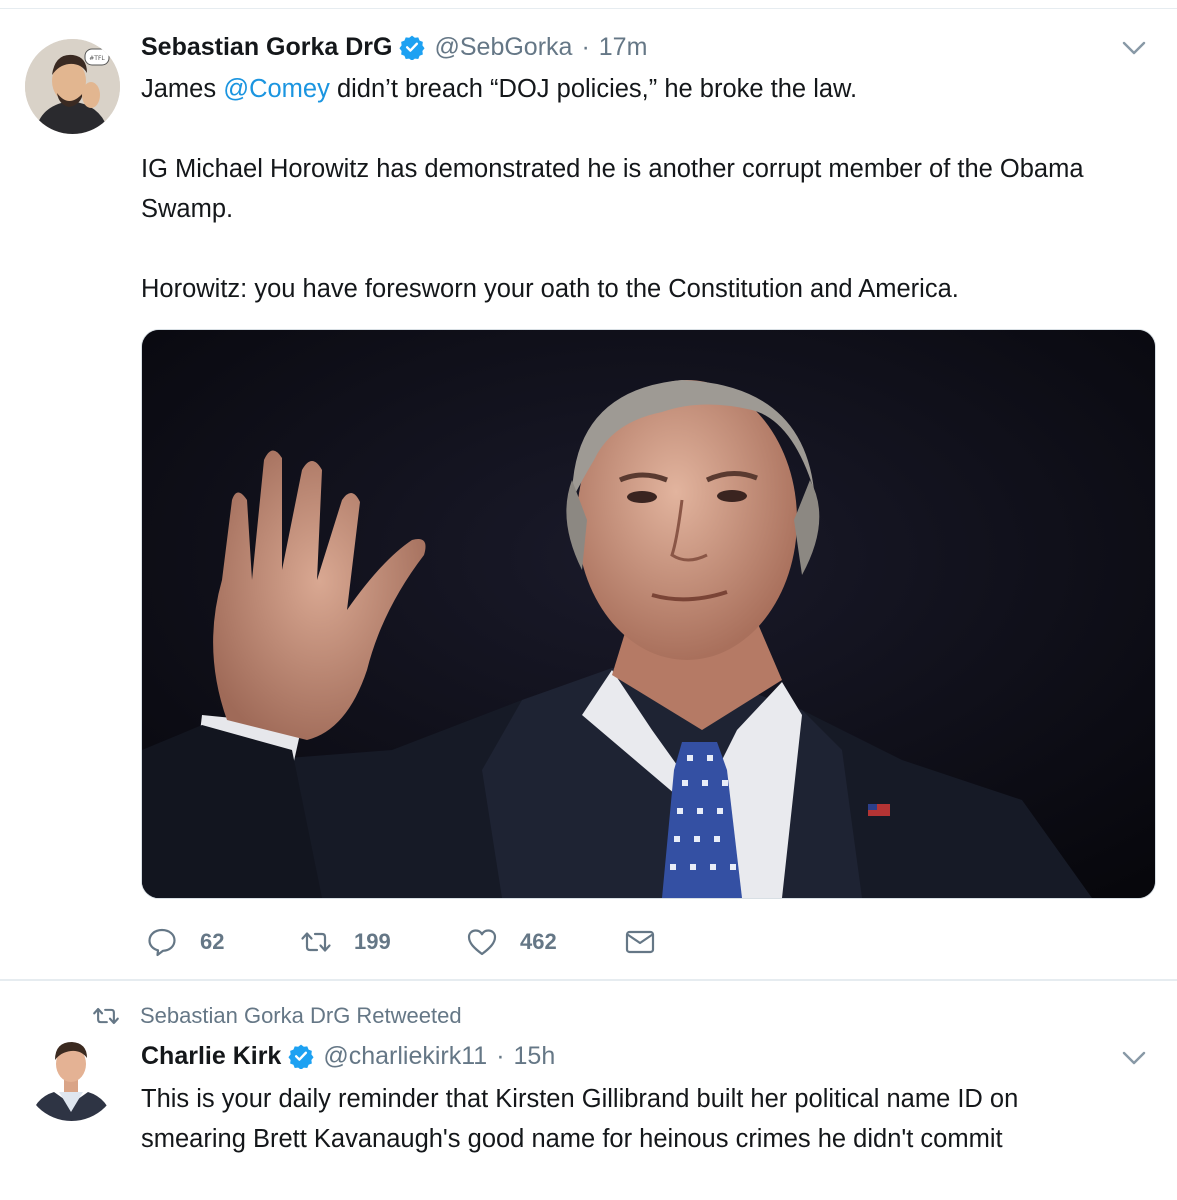 This screenshot has width=1177, height=1200. Describe the element at coordinates (511, 942) in the screenshot. I see `like-button: 462` at that location.